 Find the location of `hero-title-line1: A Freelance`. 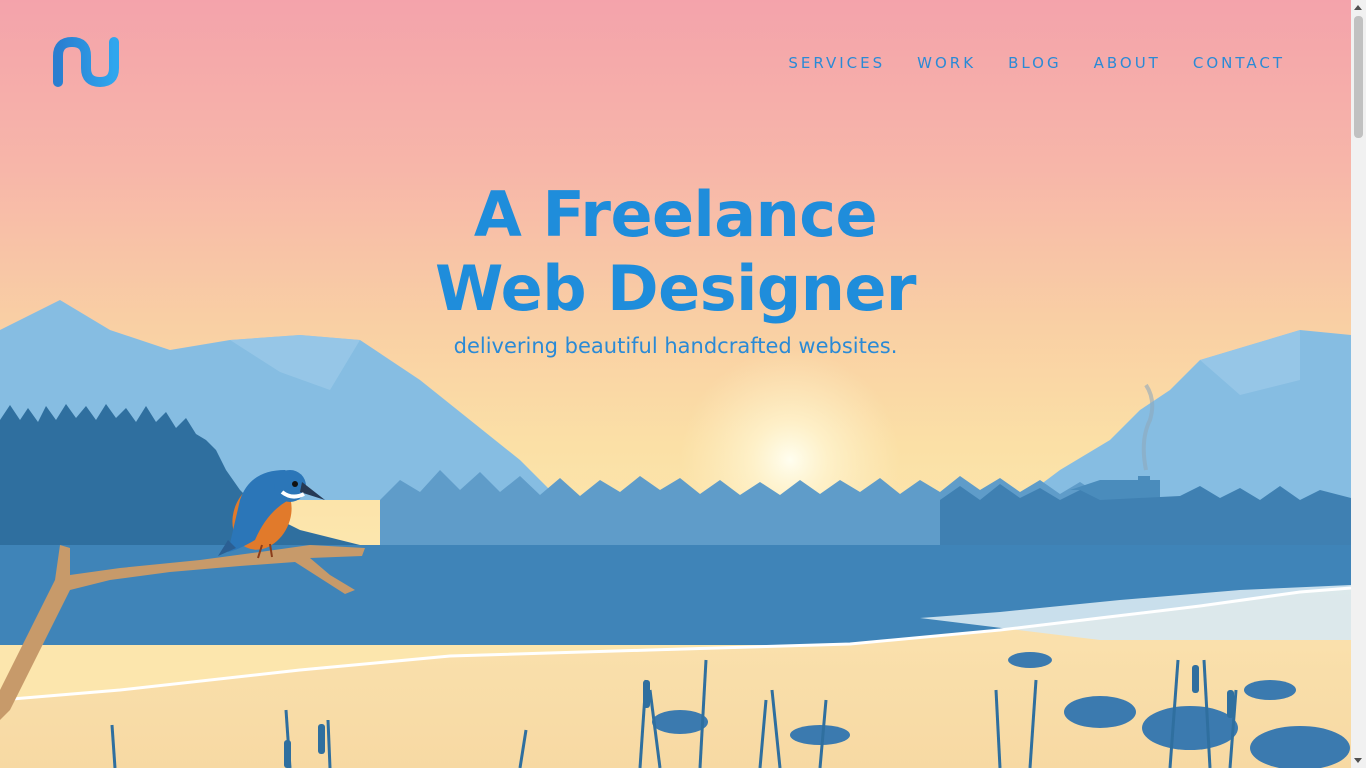

hero-title-line1: A Freelance is located at coordinates (675, 214).